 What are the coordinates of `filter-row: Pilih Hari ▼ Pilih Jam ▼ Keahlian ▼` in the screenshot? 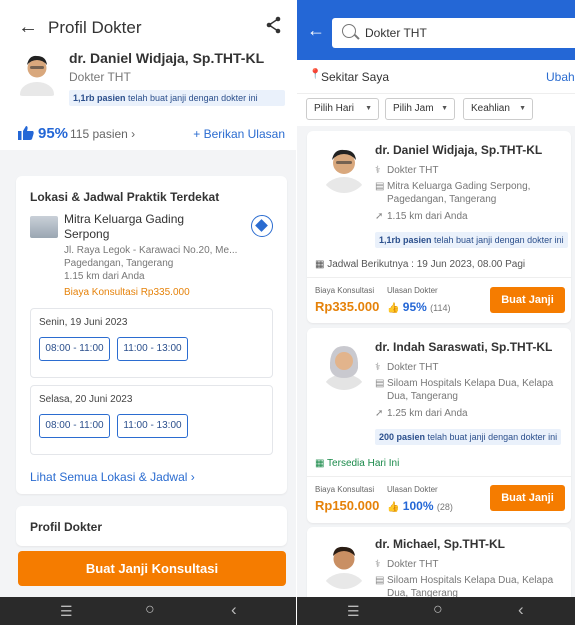 It's located at (436, 110).